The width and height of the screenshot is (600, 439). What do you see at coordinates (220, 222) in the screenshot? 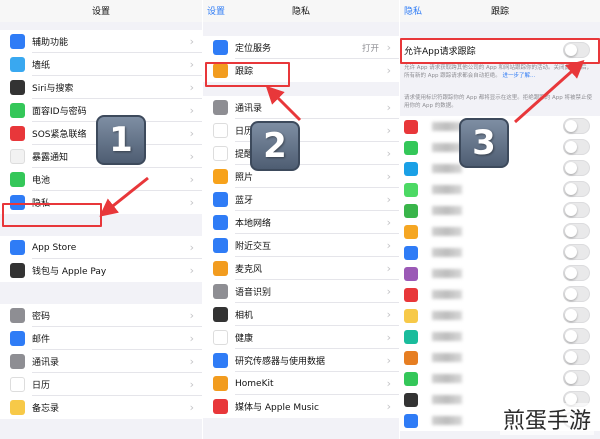
I see `network-icon` at bounding box center [220, 222].